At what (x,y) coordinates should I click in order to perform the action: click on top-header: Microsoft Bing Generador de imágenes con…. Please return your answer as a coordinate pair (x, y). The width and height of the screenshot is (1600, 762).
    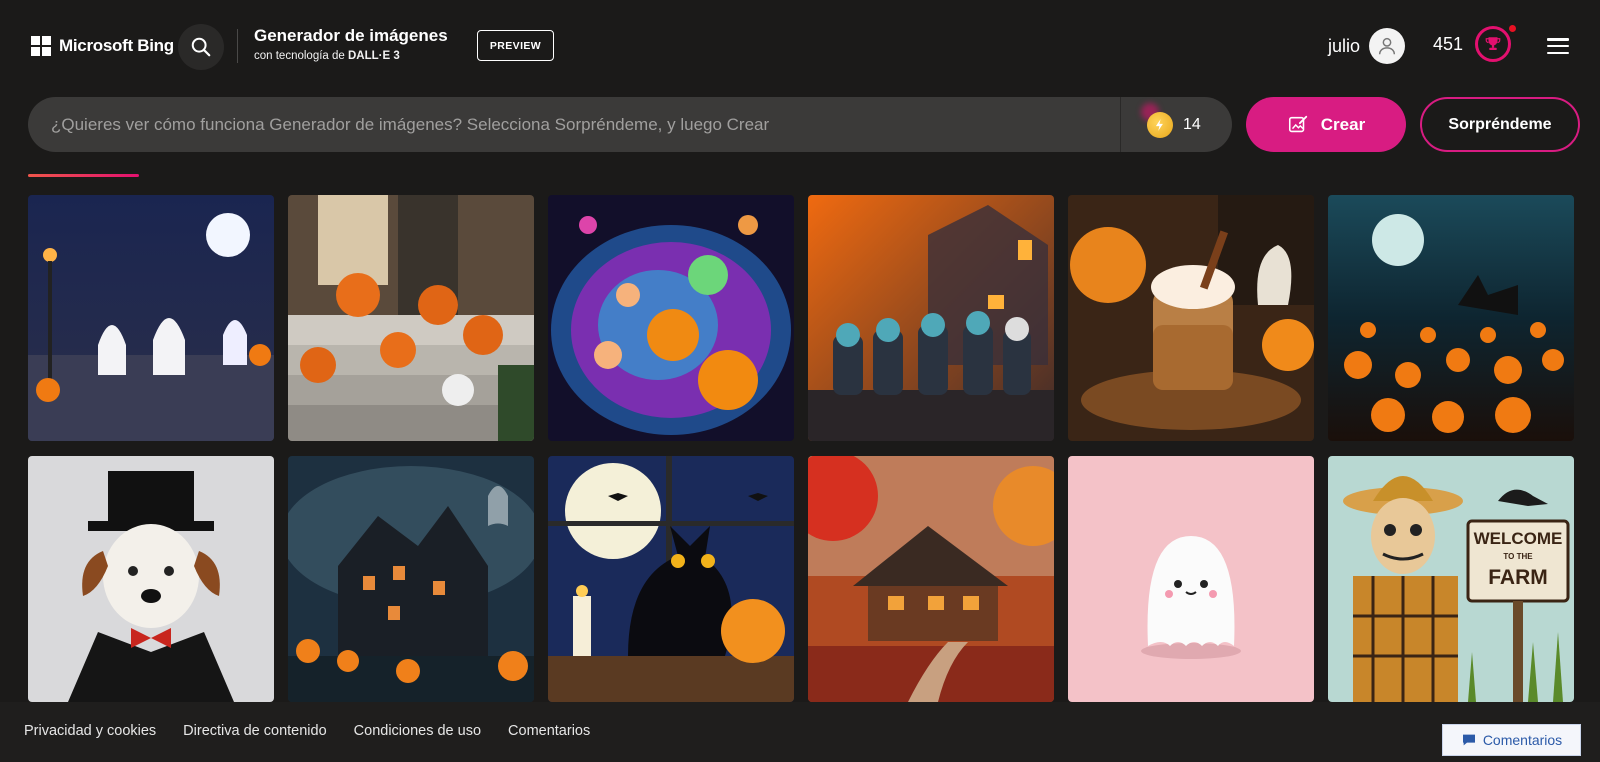
    Looking at the image, I should click on (800, 46).